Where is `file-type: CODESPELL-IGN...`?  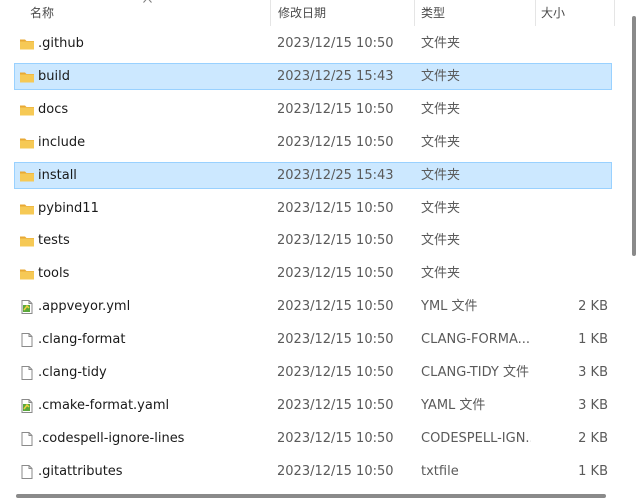 file-type: CODESPELL-IGN... is located at coordinates (476, 438).